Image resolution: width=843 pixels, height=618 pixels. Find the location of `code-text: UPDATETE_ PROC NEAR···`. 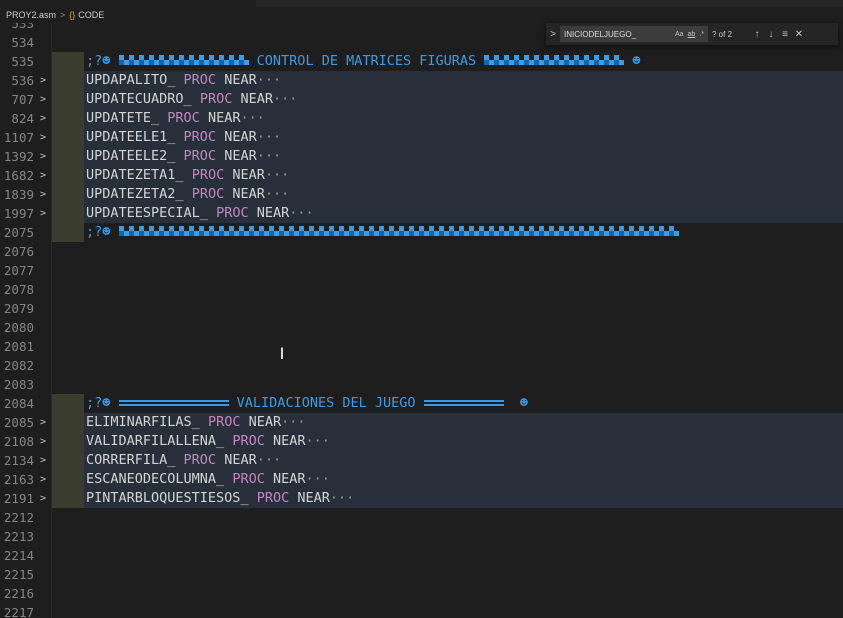

code-text: UPDATETE_ PROC NEAR··· is located at coordinates (175, 118).